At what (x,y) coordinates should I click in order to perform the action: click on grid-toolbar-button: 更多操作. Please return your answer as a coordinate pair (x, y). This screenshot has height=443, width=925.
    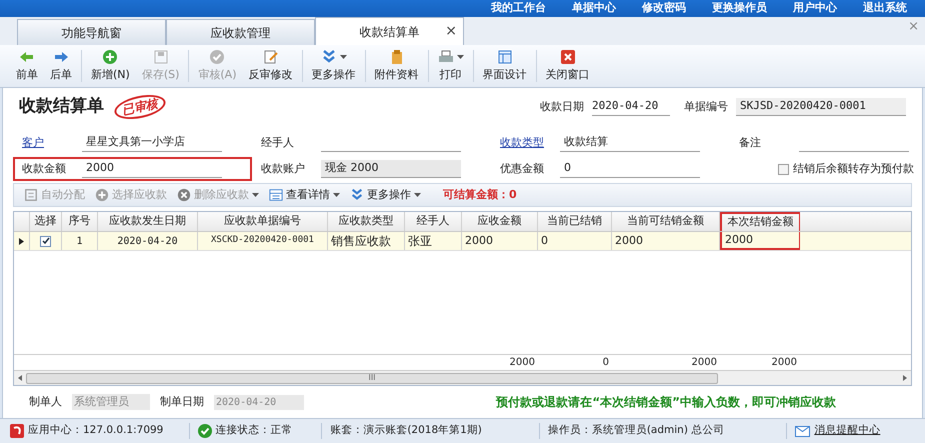
    Looking at the image, I should click on (385, 195).